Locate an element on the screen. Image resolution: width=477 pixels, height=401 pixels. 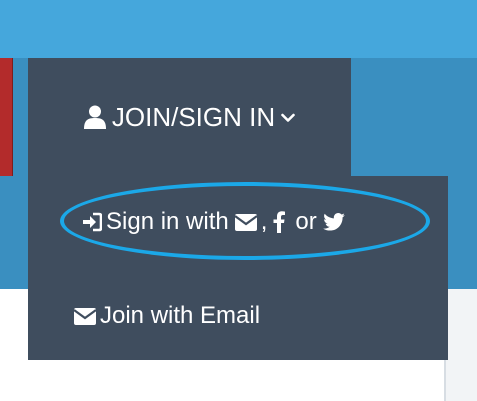
or-label: or is located at coordinates (306, 221).